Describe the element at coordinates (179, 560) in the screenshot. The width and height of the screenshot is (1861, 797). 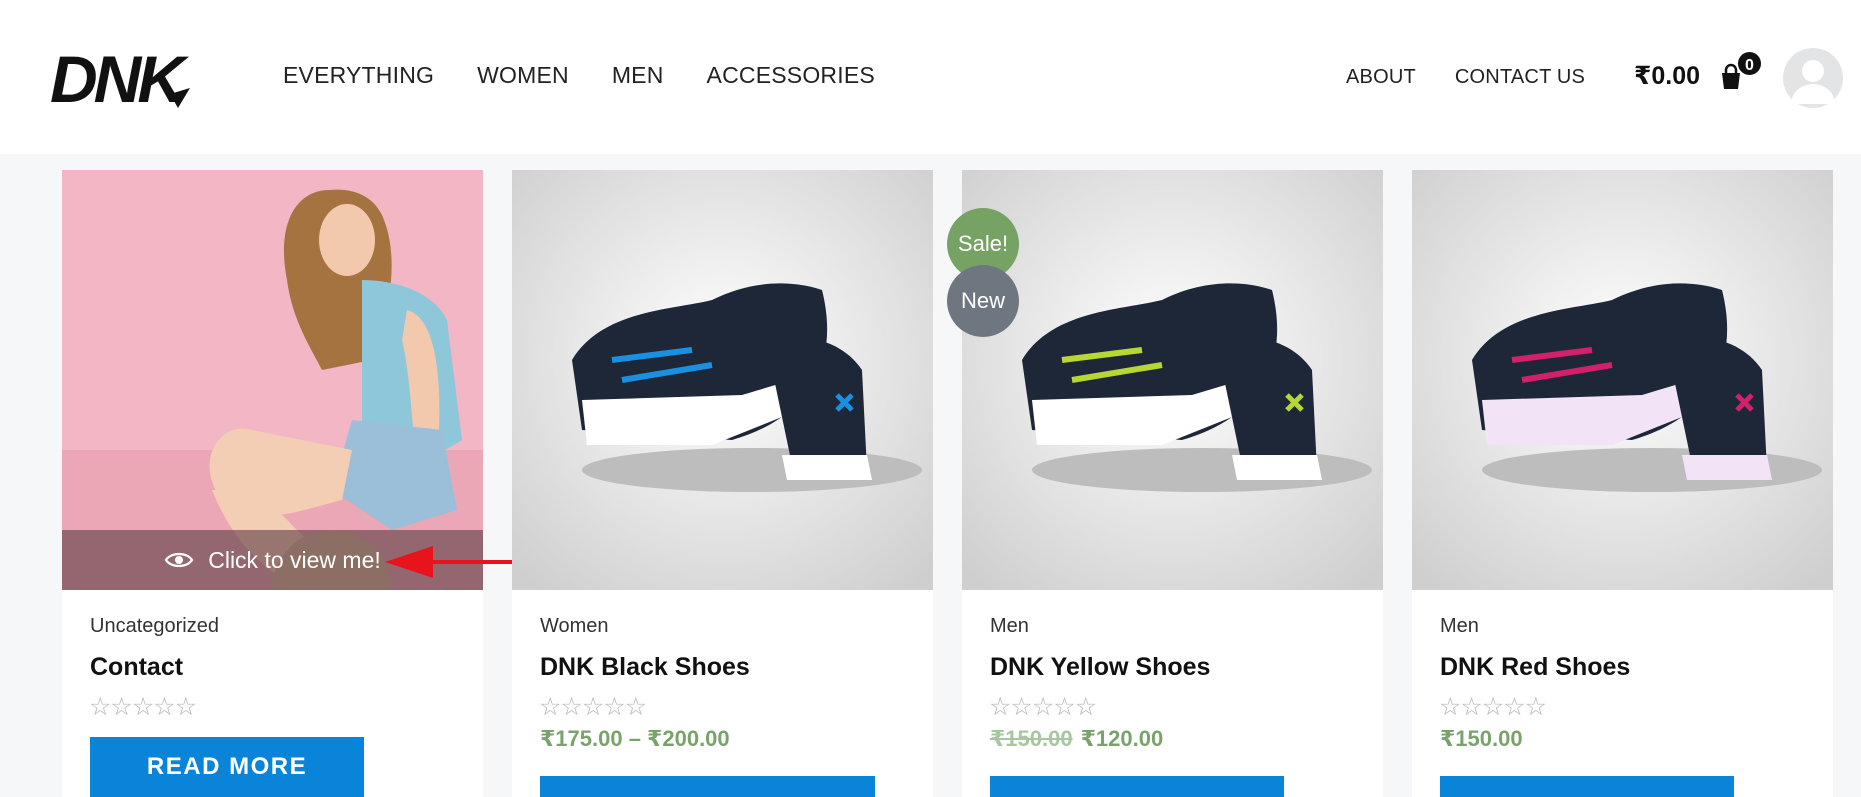
I see `eye-icon` at that location.